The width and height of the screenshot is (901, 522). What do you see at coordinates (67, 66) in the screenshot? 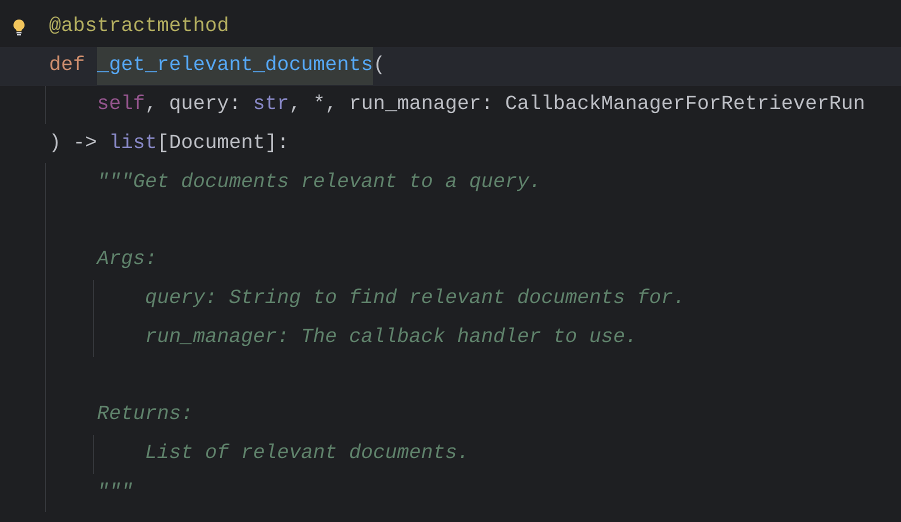
I see `keyword: def` at bounding box center [67, 66].